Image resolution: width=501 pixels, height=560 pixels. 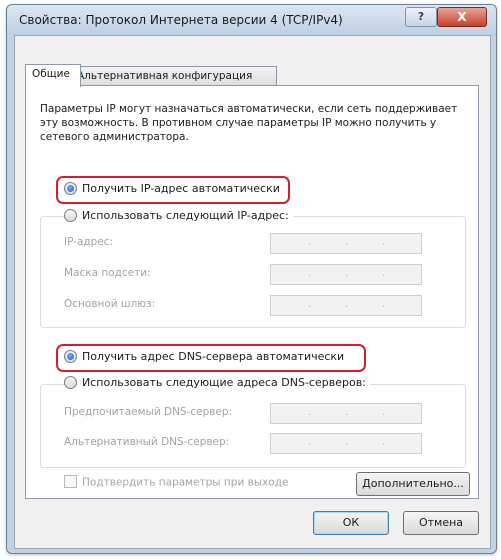 What do you see at coordinates (70, 188) in the screenshot?
I see `ip-auto-radio` at bounding box center [70, 188].